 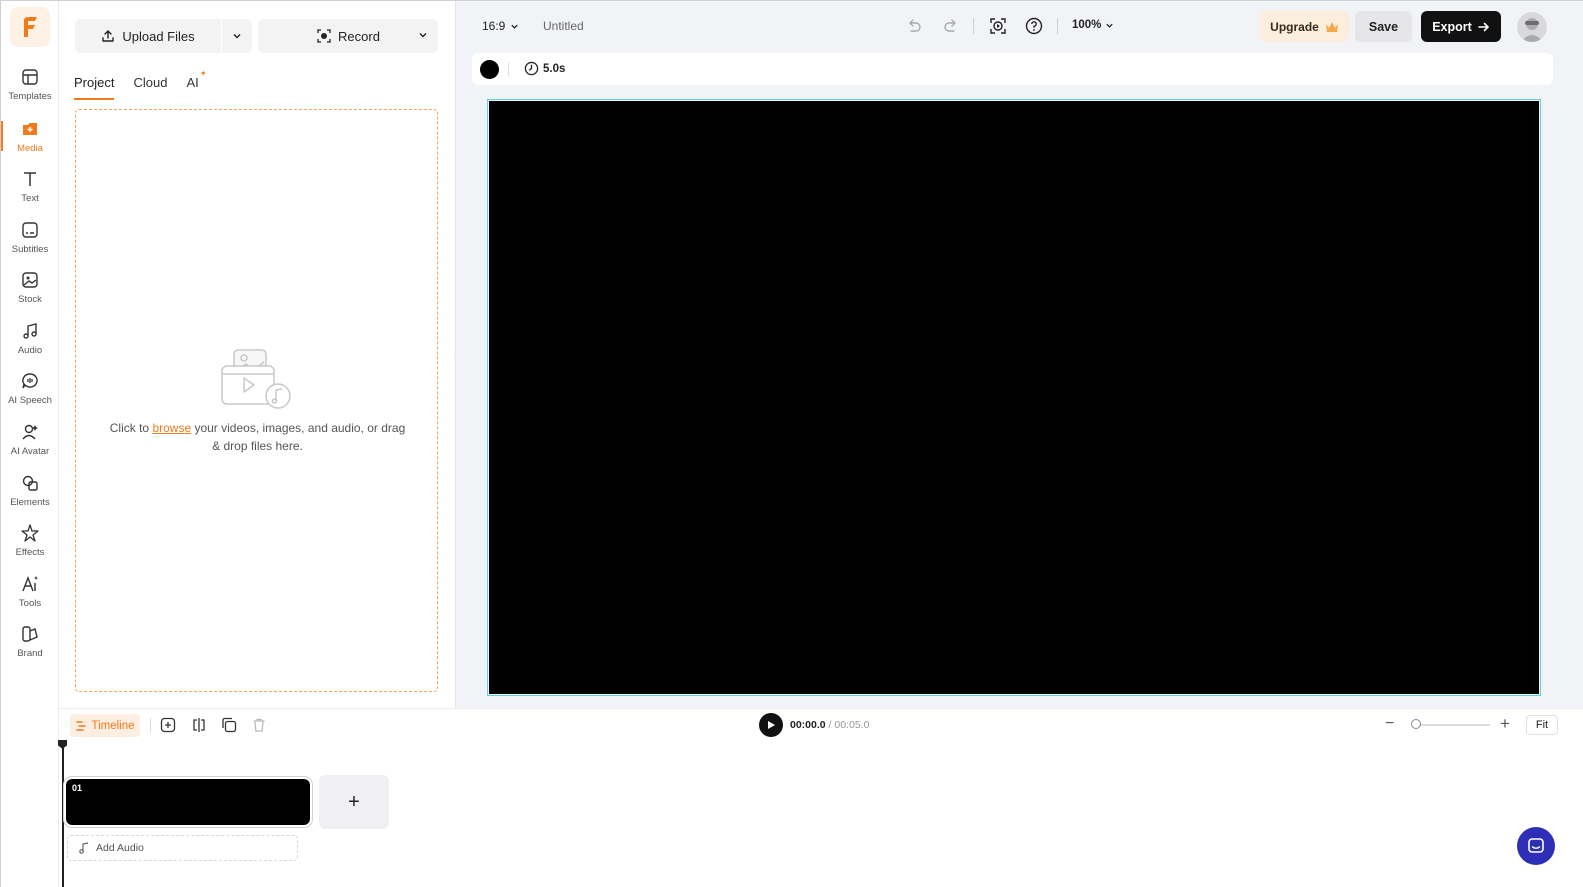 What do you see at coordinates (30, 242) in the screenshot?
I see `sidebar-item-subtitles: Subtitles` at bounding box center [30, 242].